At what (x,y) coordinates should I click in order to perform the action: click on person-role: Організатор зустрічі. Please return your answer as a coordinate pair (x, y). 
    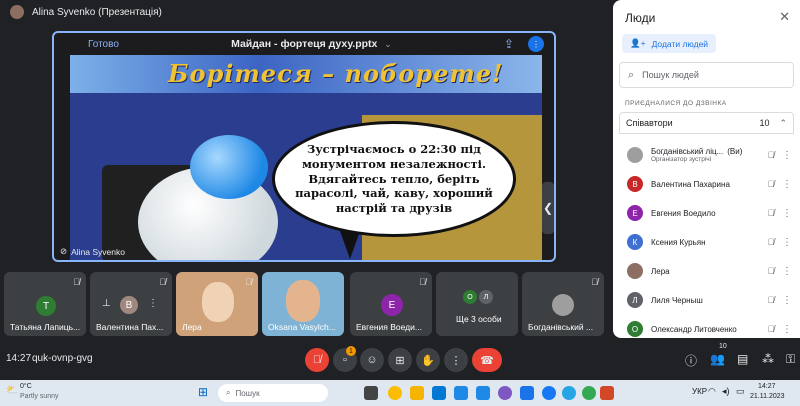
    Looking at the image, I should click on (681, 159).